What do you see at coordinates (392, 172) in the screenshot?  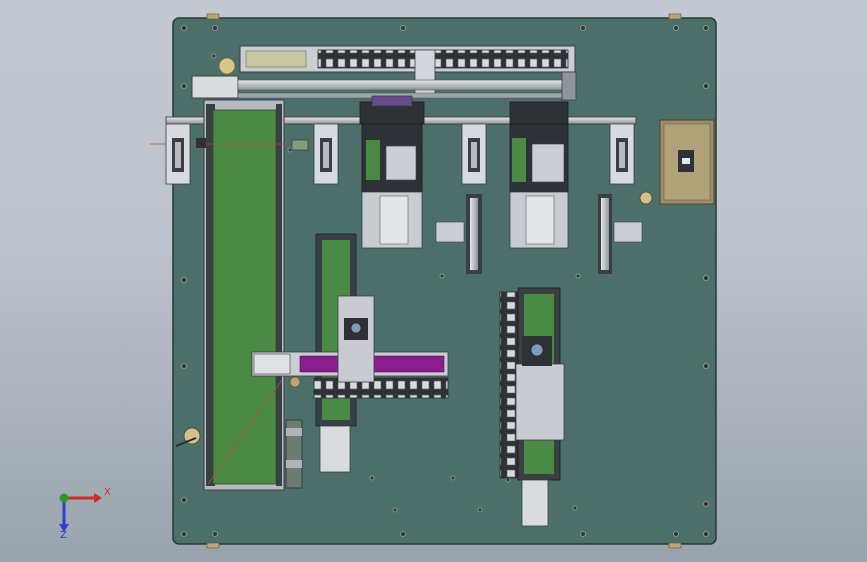 I see `press-station-left` at bounding box center [392, 172].